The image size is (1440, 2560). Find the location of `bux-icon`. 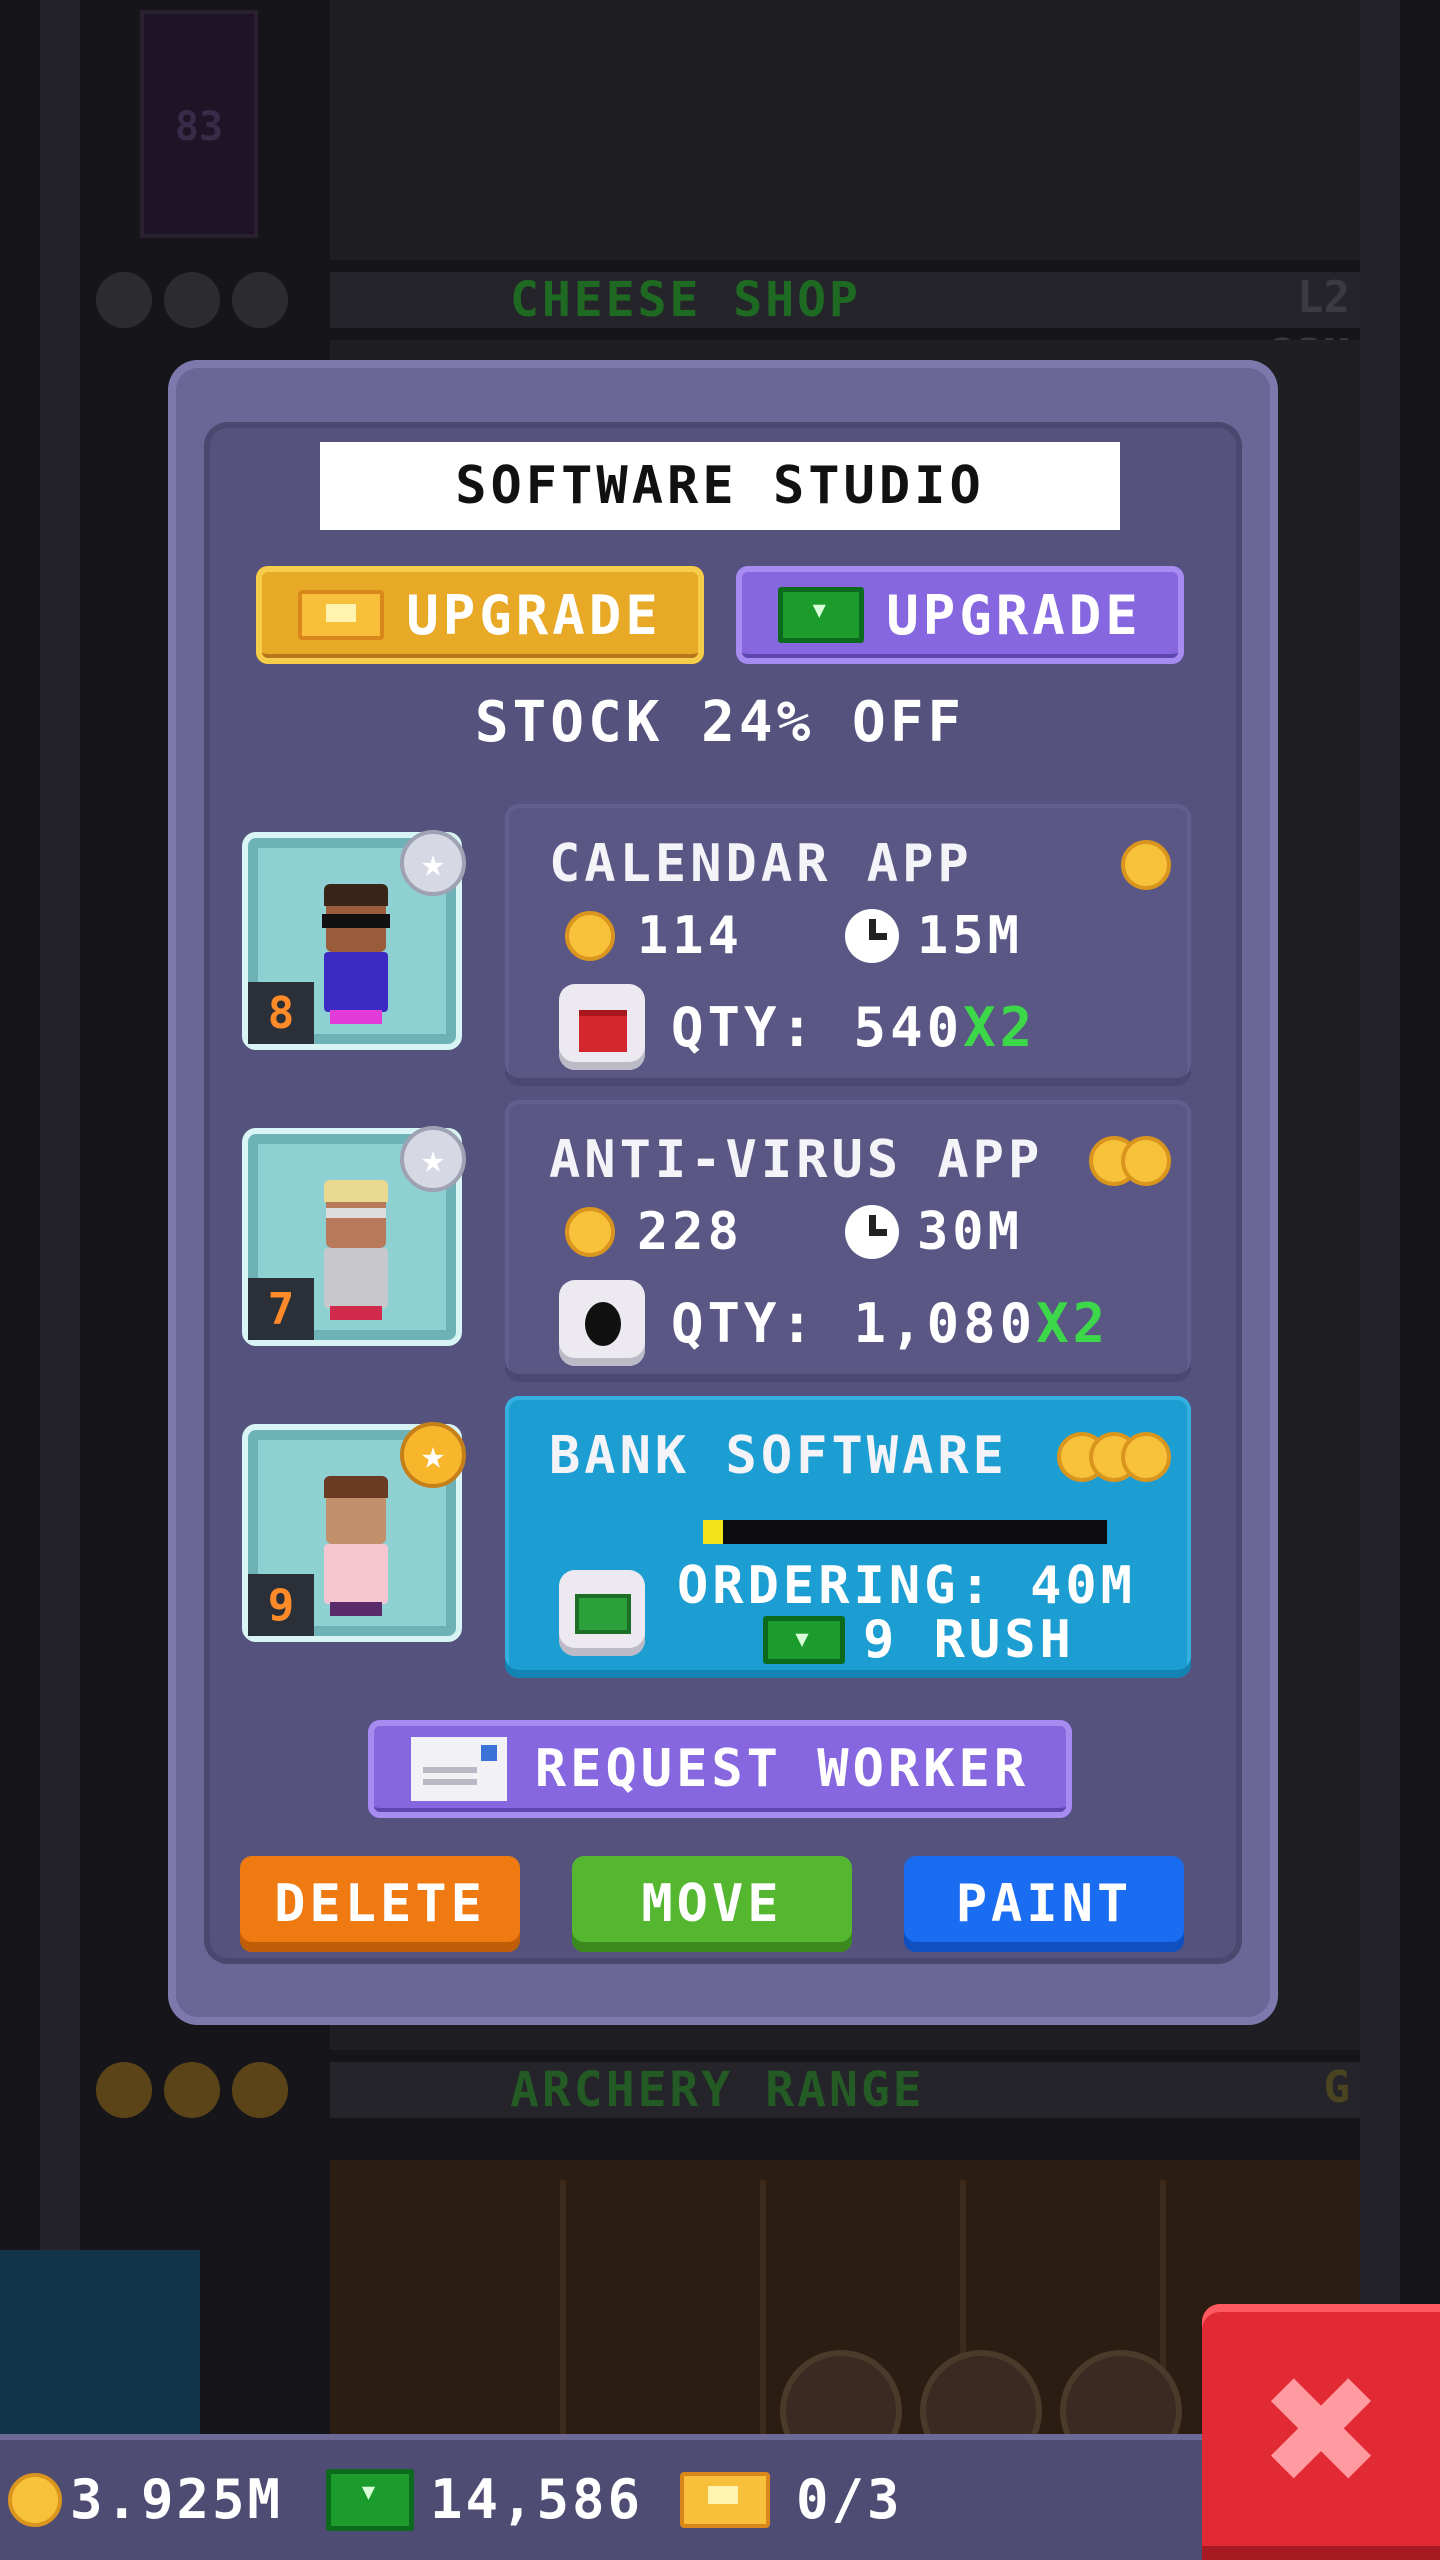

bux-icon is located at coordinates (804, 1640).